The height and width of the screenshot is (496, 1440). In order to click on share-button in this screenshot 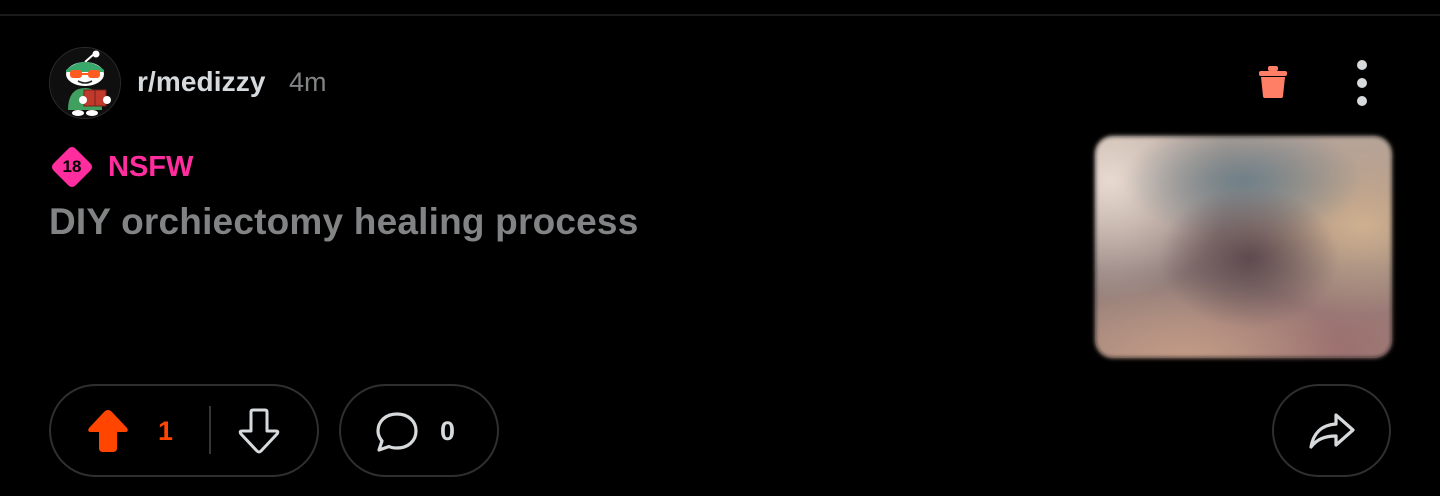, I will do `click(1331, 430)`.